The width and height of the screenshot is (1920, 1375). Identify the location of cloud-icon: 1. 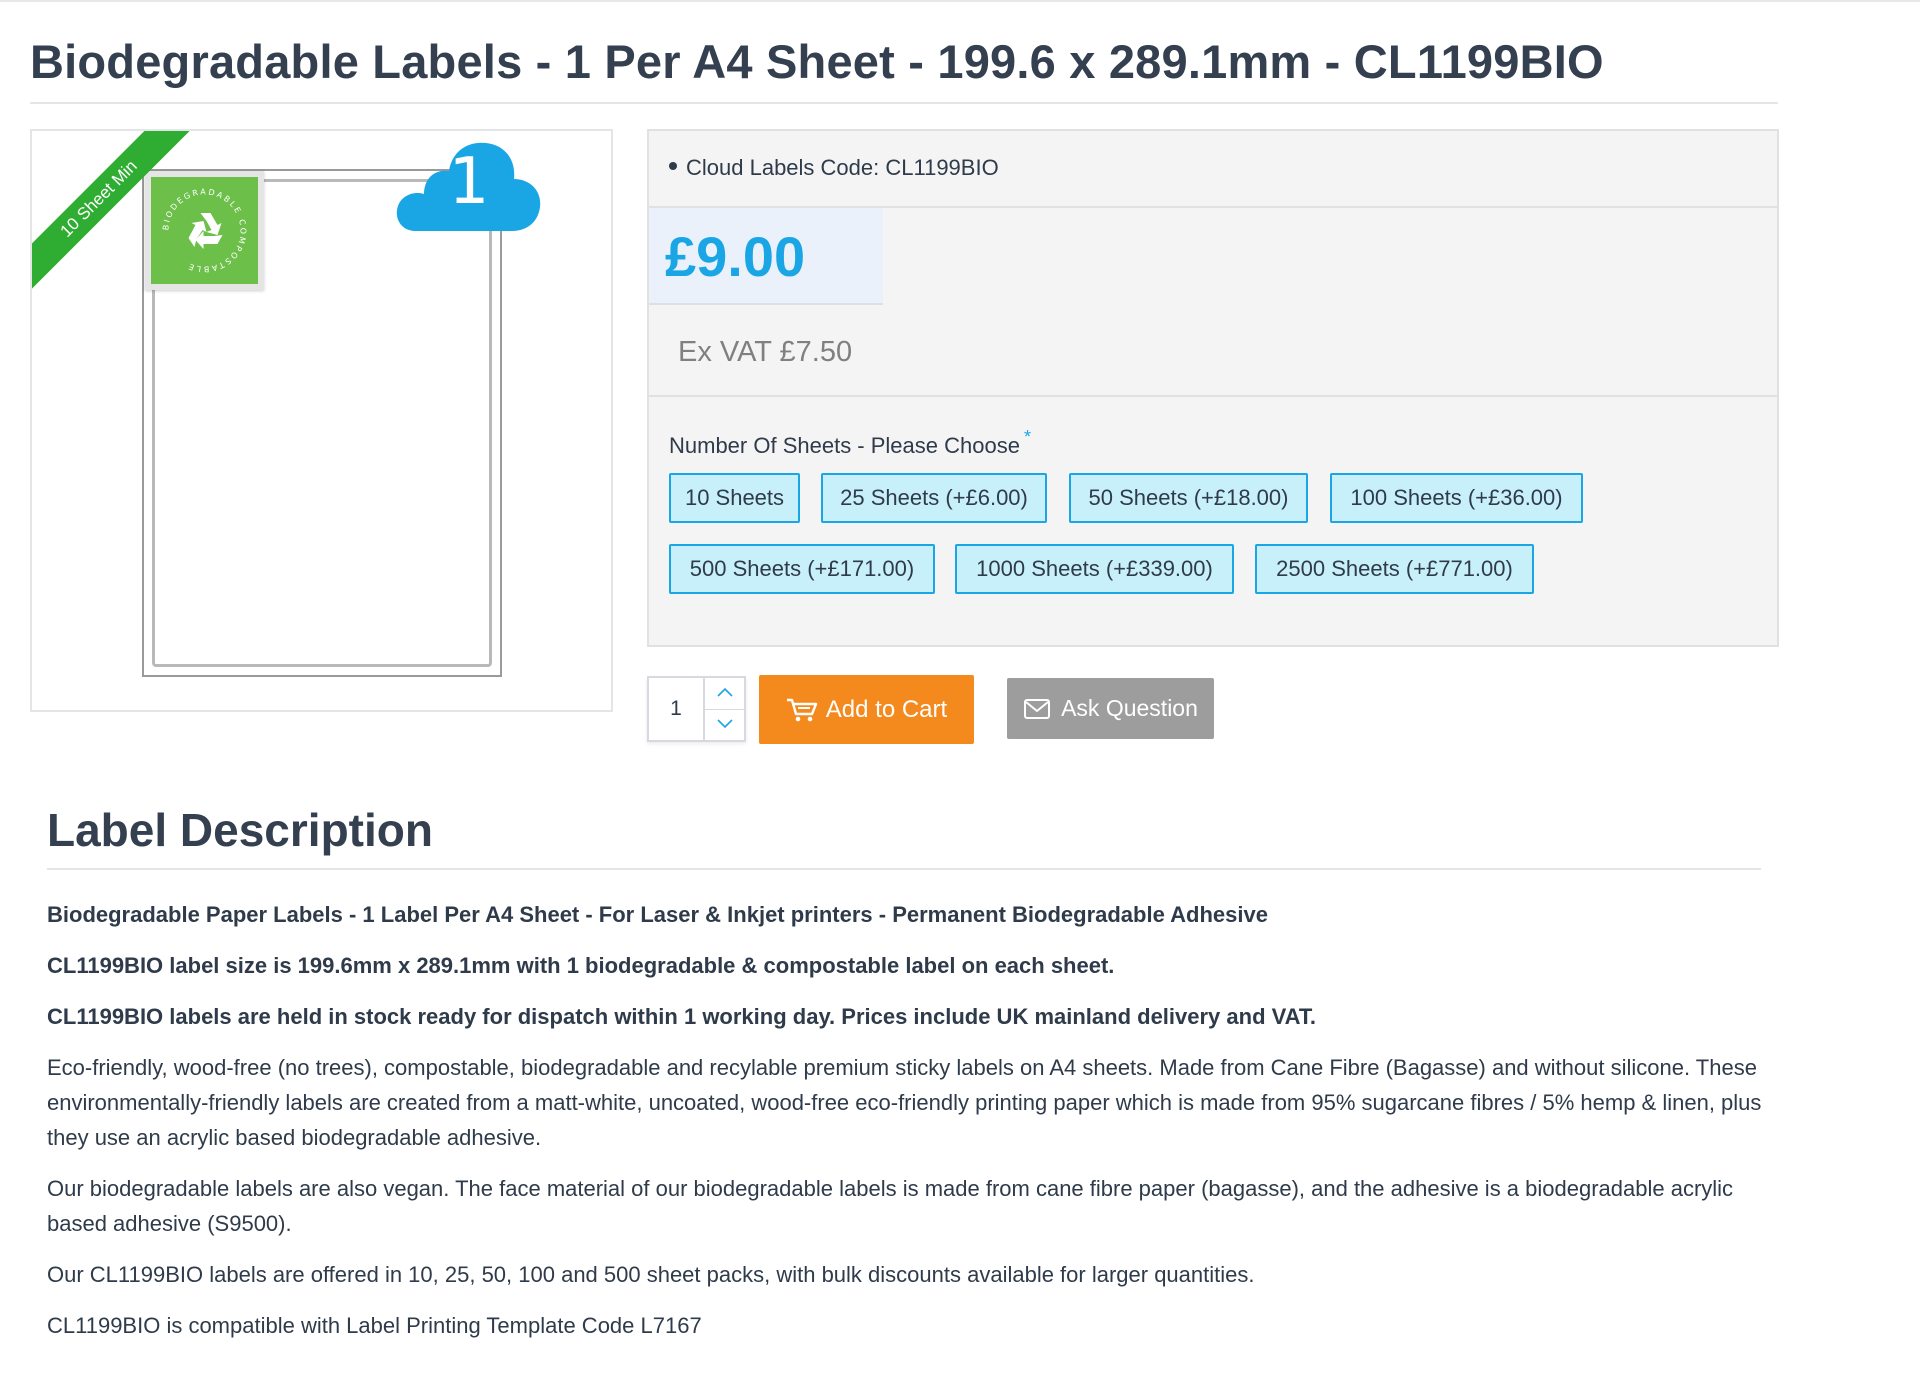
(469, 189).